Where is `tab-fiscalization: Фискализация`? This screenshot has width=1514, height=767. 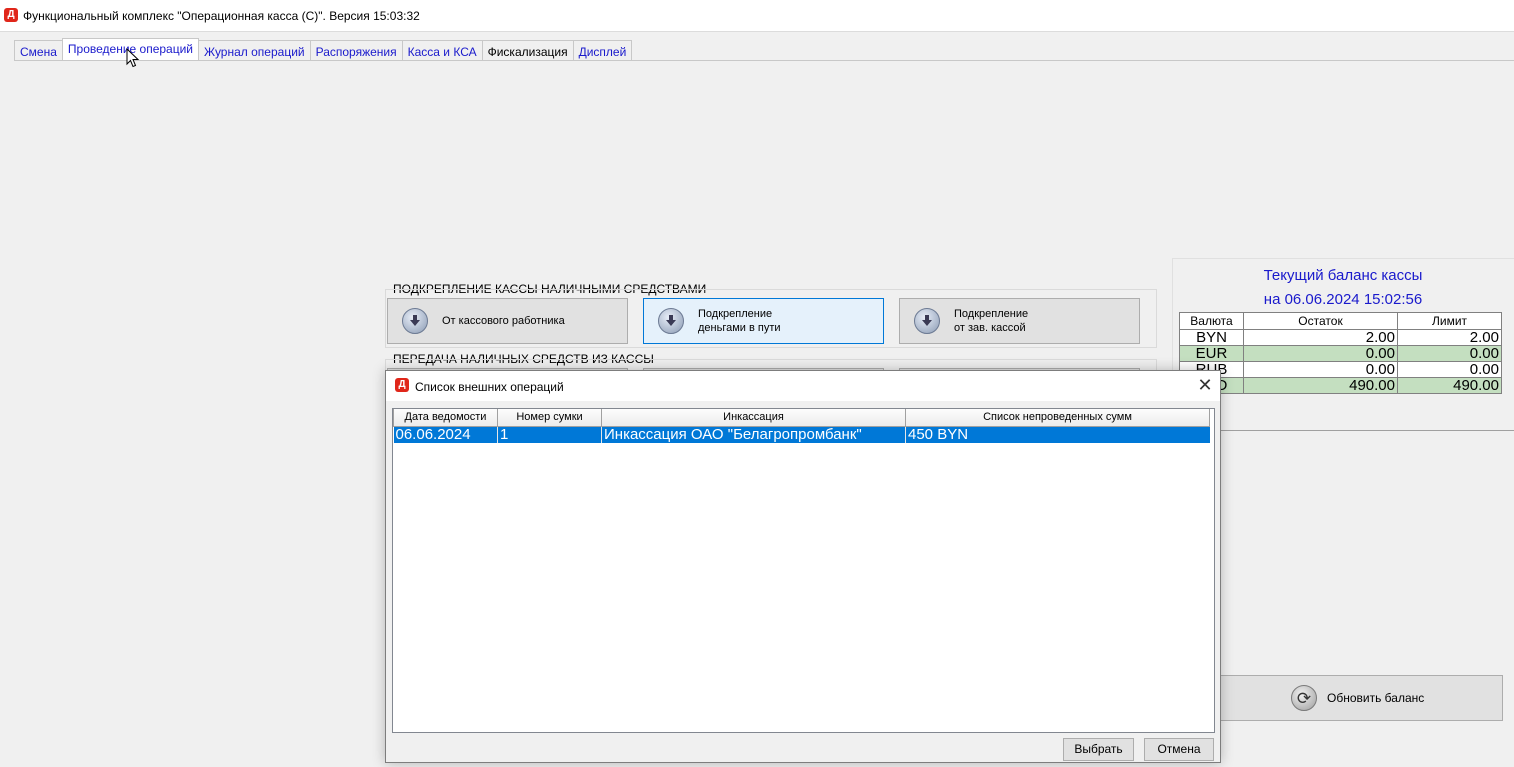 tab-fiscalization: Фискализация is located at coordinates (527, 50).